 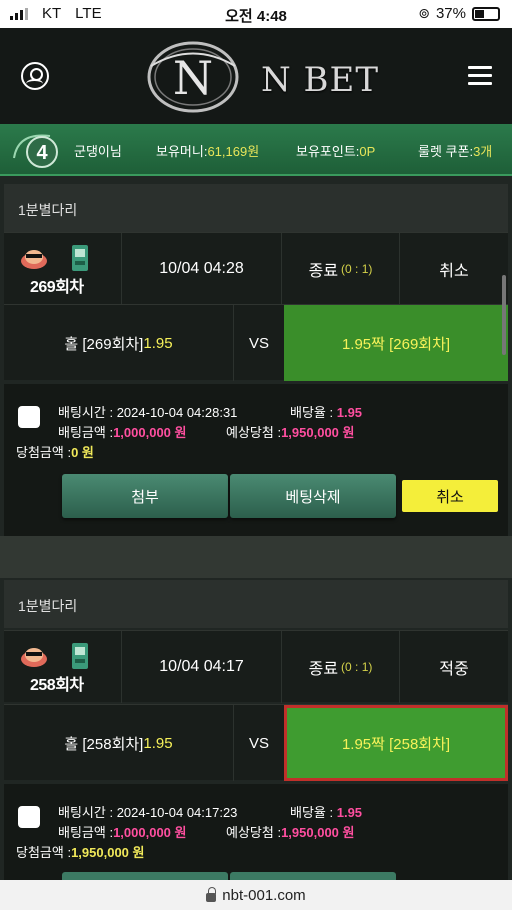 I want to click on home-label: 홀 [258회차], so click(x=104, y=744).